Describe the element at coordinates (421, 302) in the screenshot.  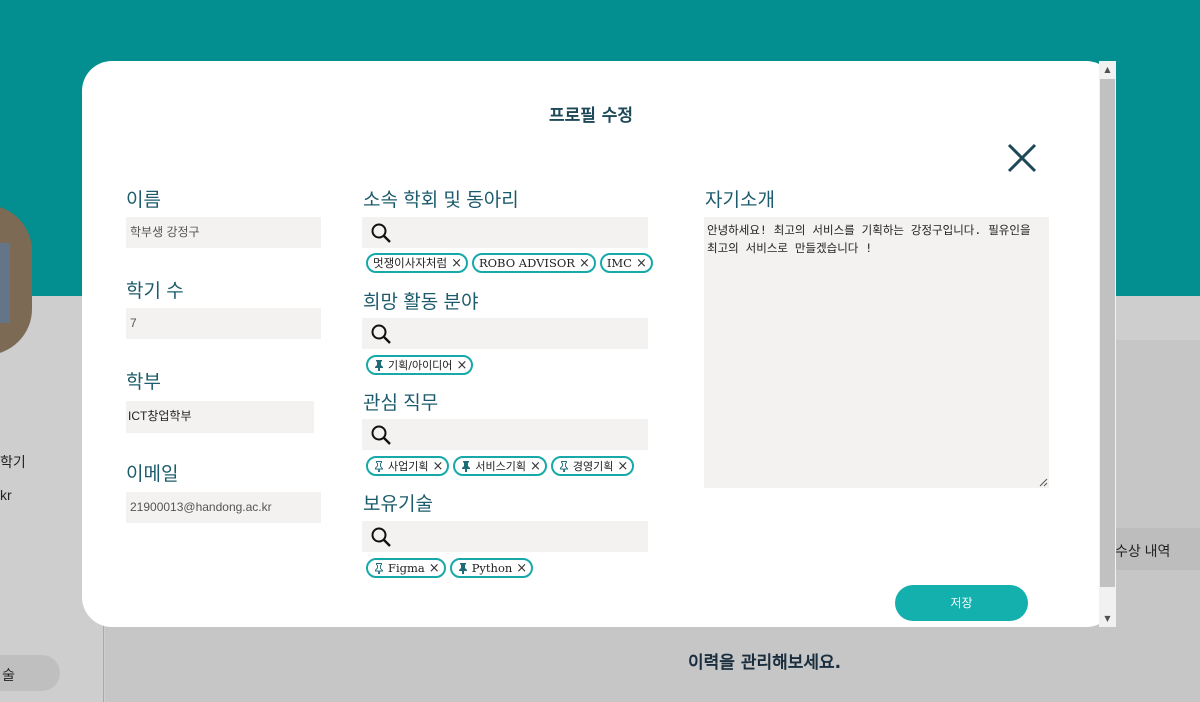
I see `interests-label: 희망 활동 분야` at that location.